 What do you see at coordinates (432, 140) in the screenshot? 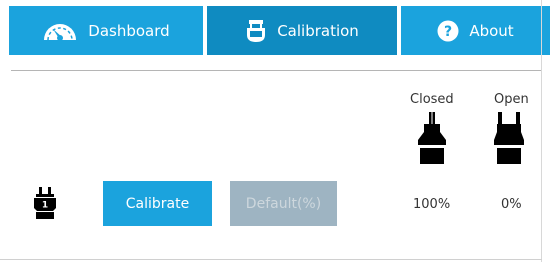
I see `gripper-closed-icon` at bounding box center [432, 140].